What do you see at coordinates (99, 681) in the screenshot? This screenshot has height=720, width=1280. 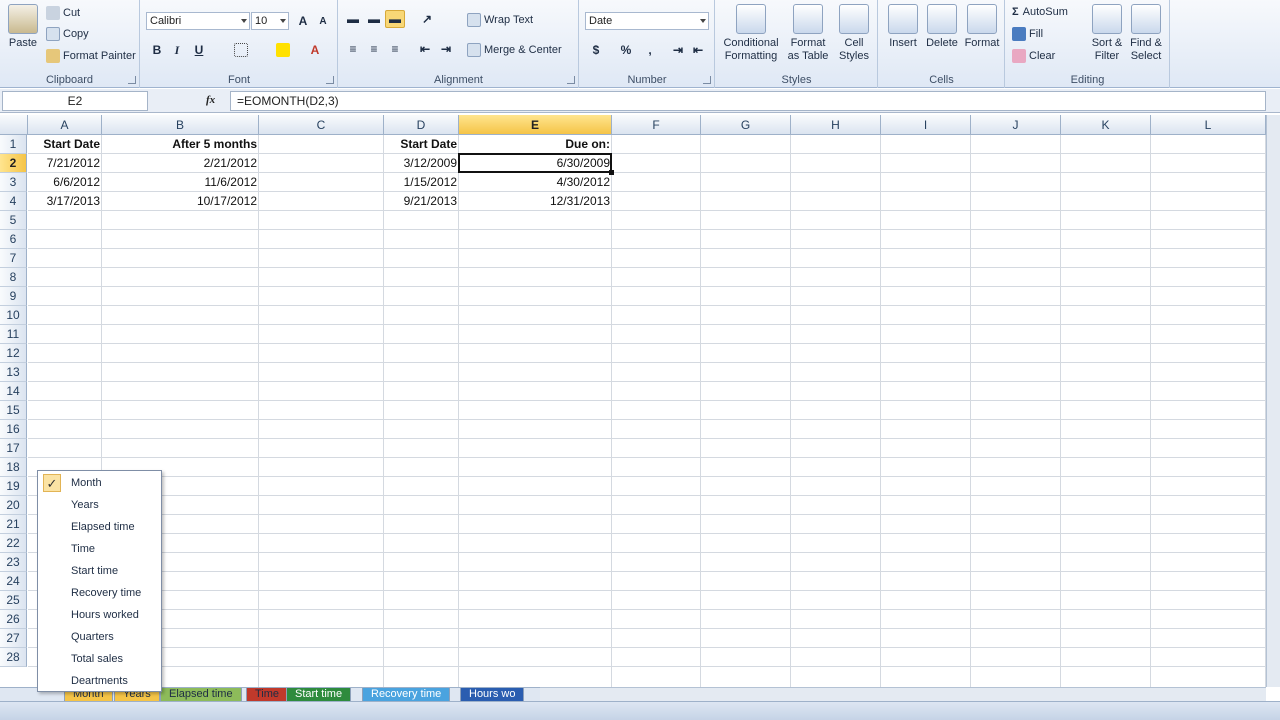 I see `sheet-menu-item: Deartments` at bounding box center [99, 681].